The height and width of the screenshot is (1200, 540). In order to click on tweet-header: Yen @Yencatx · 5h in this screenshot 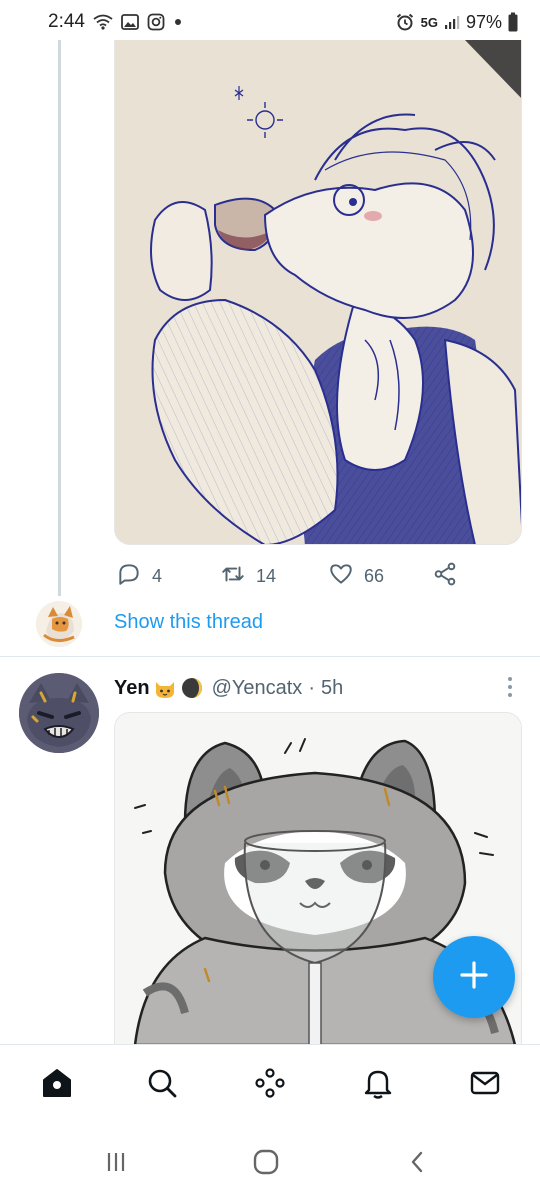, I will do `click(228, 688)`.